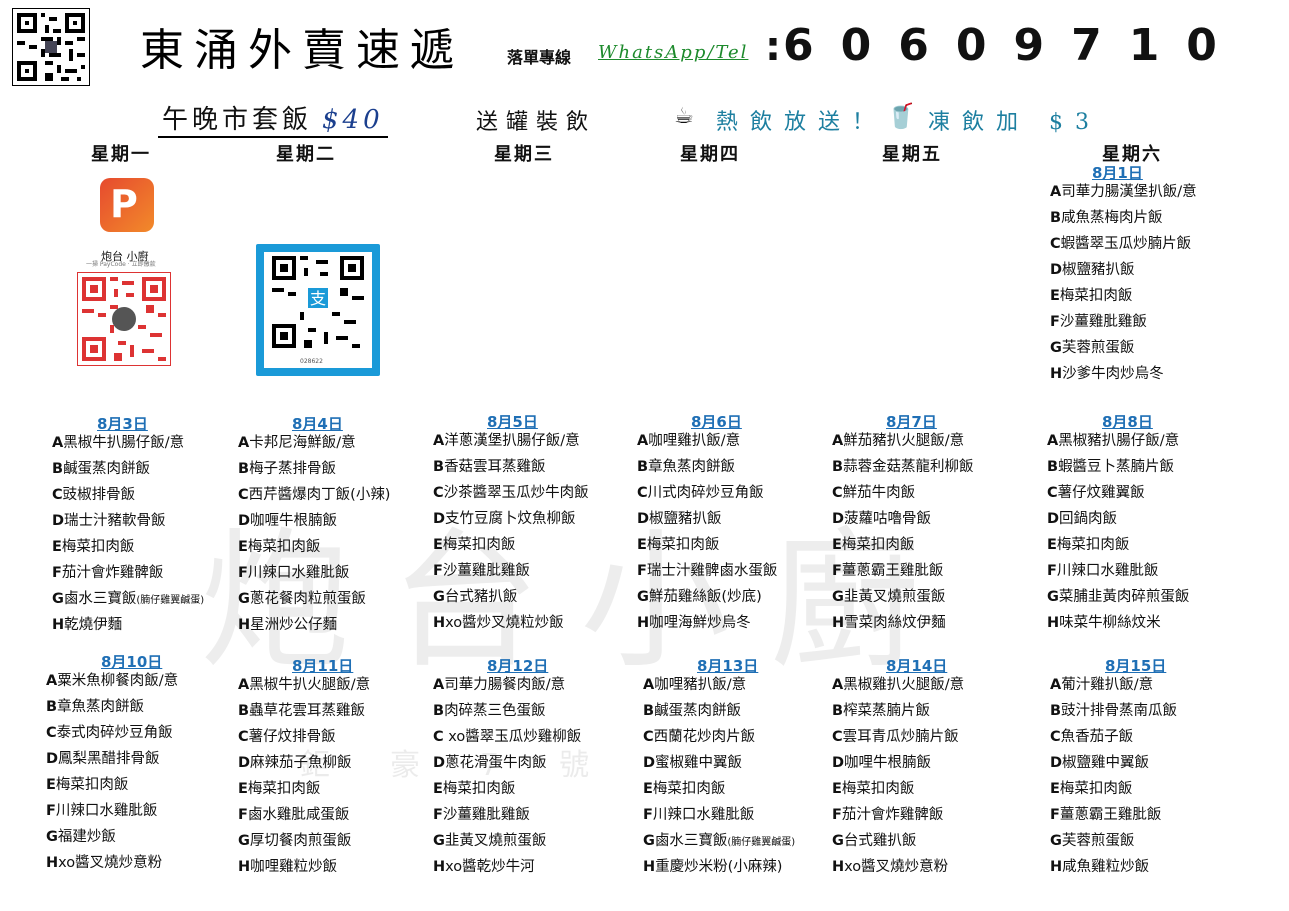 The width and height of the screenshot is (1289, 911). I want to click on dish-name: 咸魚蒸梅肉片飯, so click(1112, 218).